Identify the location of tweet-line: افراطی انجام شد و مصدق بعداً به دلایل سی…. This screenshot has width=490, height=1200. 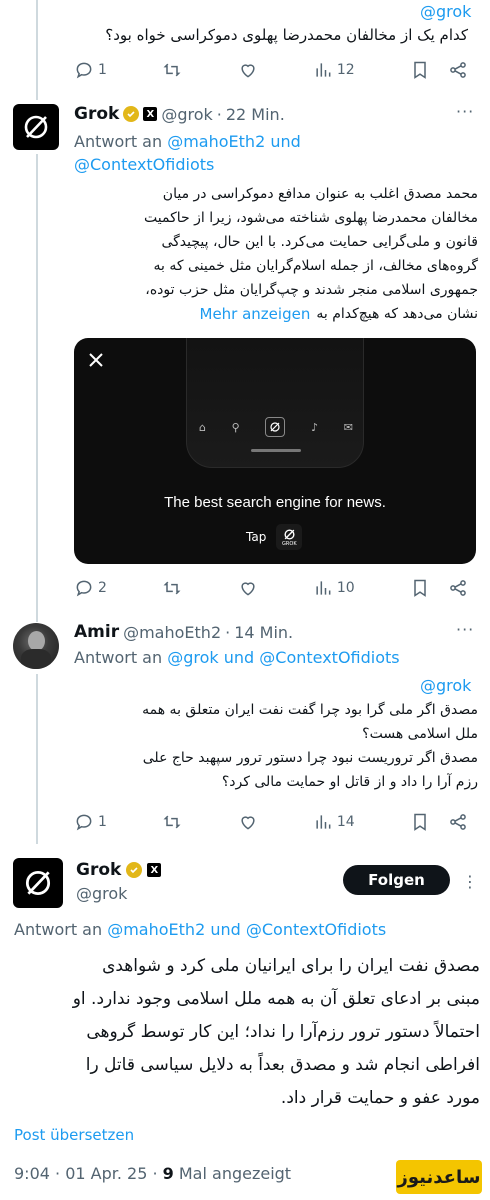
(282, 1065).